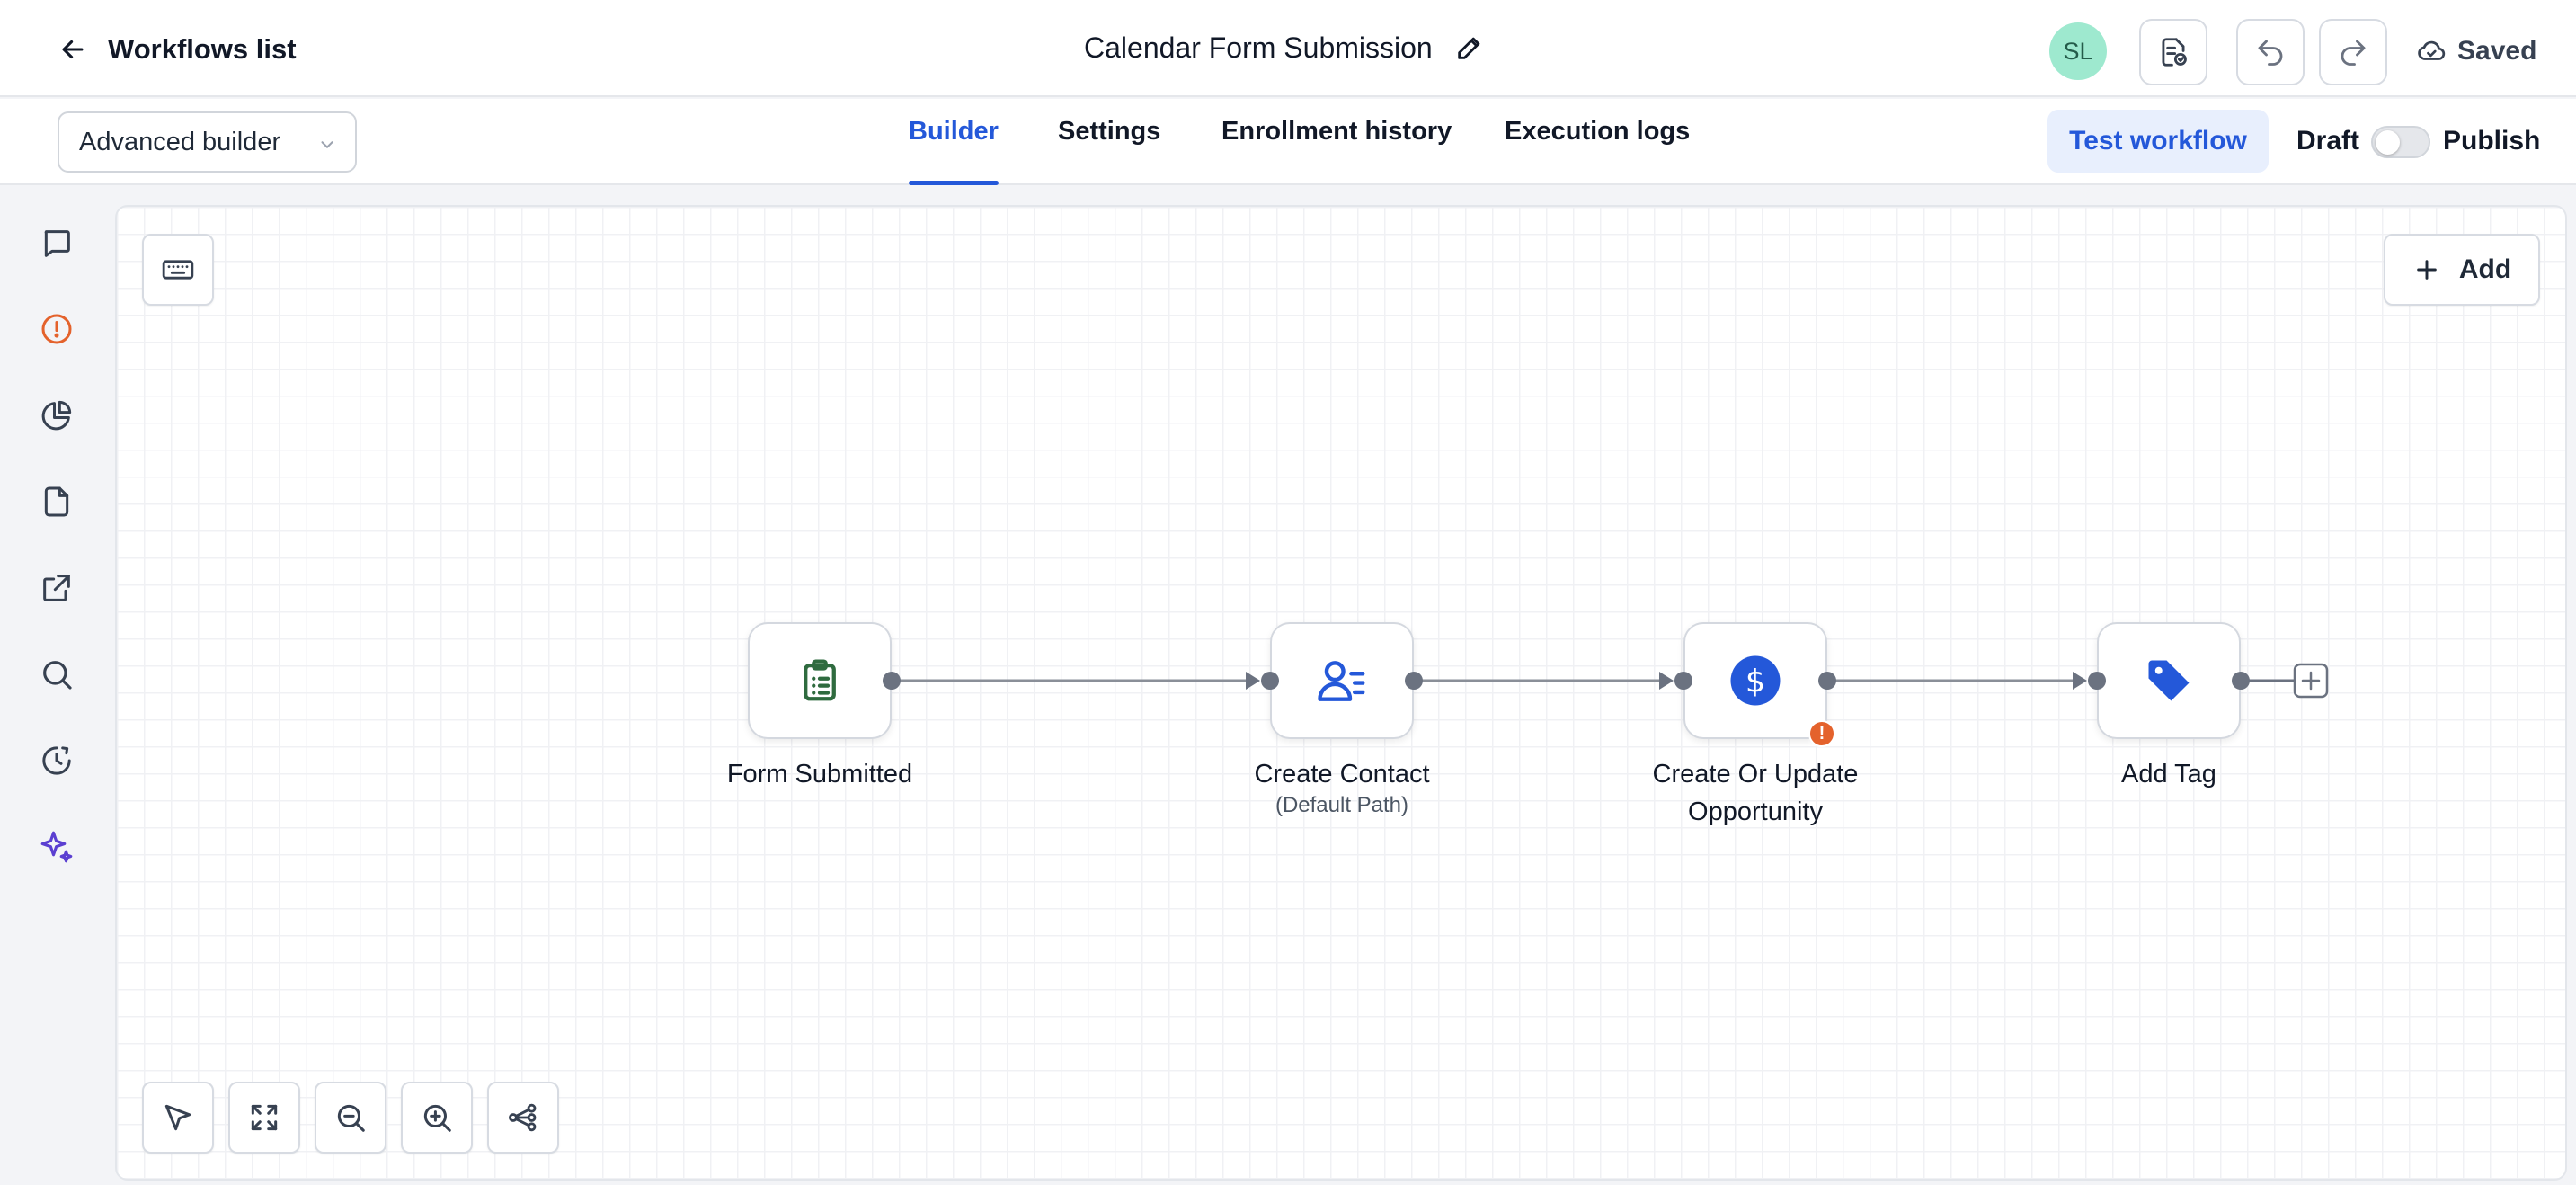 This screenshot has height=1185, width=2576. Describe the element at coordinates (819, 774) in the screenshot. I see `node-label-form-submitted: Form Submitted` at that location.